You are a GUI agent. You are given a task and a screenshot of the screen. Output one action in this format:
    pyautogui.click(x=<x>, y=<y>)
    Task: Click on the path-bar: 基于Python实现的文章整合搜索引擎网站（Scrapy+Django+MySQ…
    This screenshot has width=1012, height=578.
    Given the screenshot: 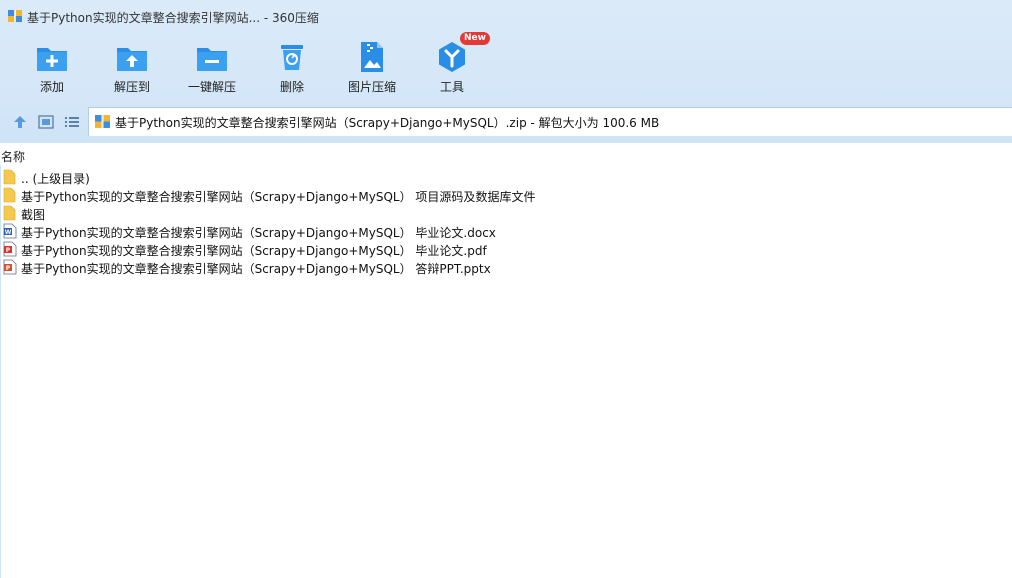 What is the action you would take?
    pyautogui.click(x=550, y=121)
    